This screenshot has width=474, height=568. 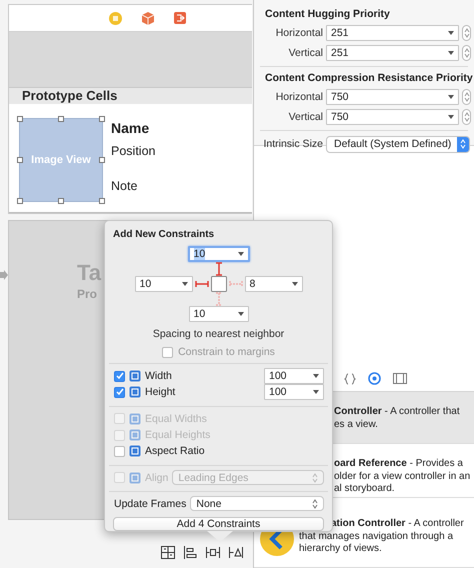 I want to click on item-description: hierarchy of views., so click(x=341, y=549).